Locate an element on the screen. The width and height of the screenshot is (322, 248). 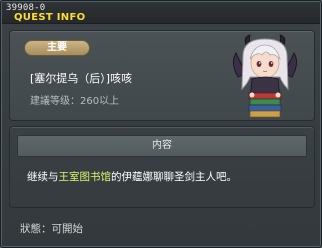
quest-name: [塞尔提乌（后）]咳咳 is located at coordinates (81, 78).